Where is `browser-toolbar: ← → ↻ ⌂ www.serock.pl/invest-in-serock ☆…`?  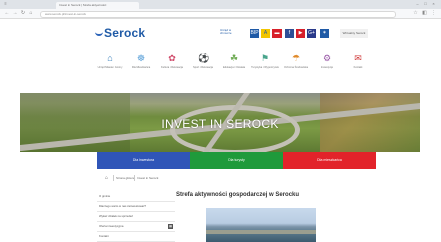
browser-toolbar: ← → ↻ ⌂ www.serock.pl/invest-in-serock ☆… is located at coordinates (220, 14).